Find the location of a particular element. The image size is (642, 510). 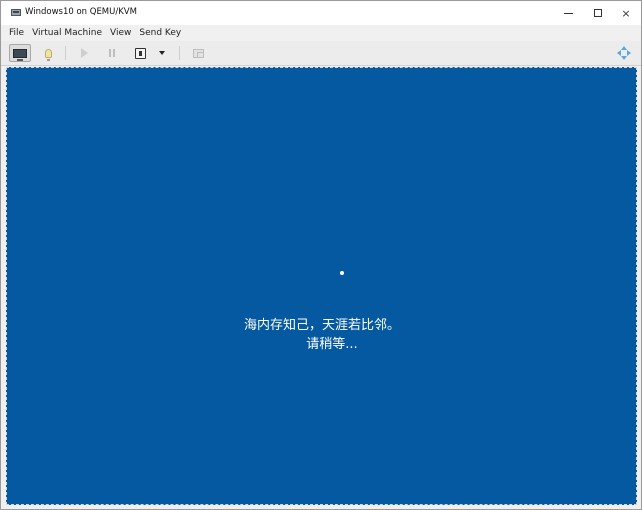

play-icon is located at coordinates (84, 53).